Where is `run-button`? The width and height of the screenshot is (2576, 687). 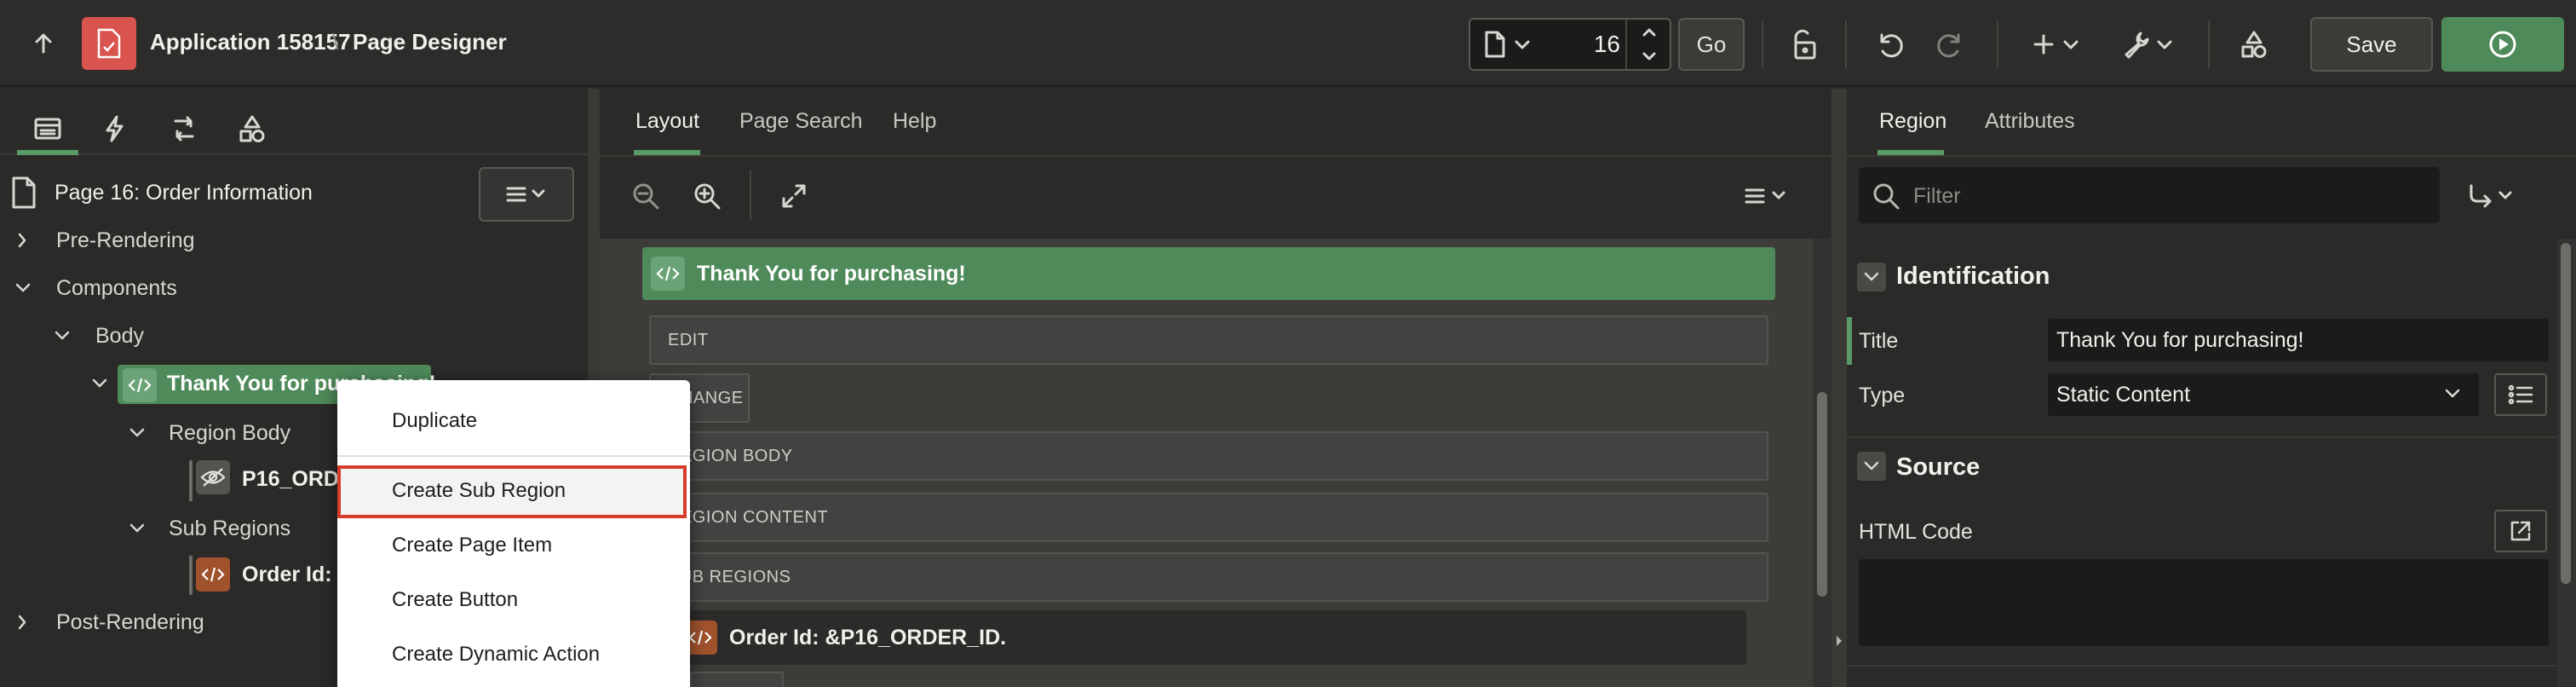 run-button is located at coordinates (2502, 44).